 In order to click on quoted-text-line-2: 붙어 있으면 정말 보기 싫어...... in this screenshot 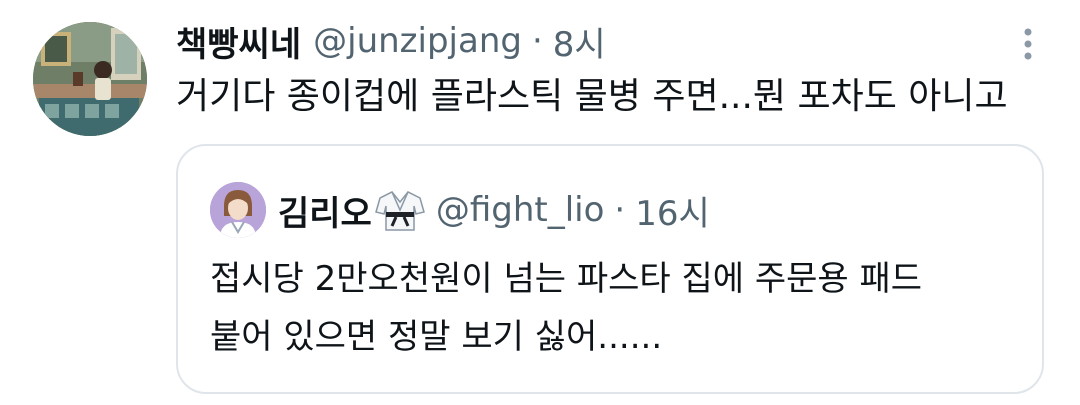, I will do `click(436, 337)`.